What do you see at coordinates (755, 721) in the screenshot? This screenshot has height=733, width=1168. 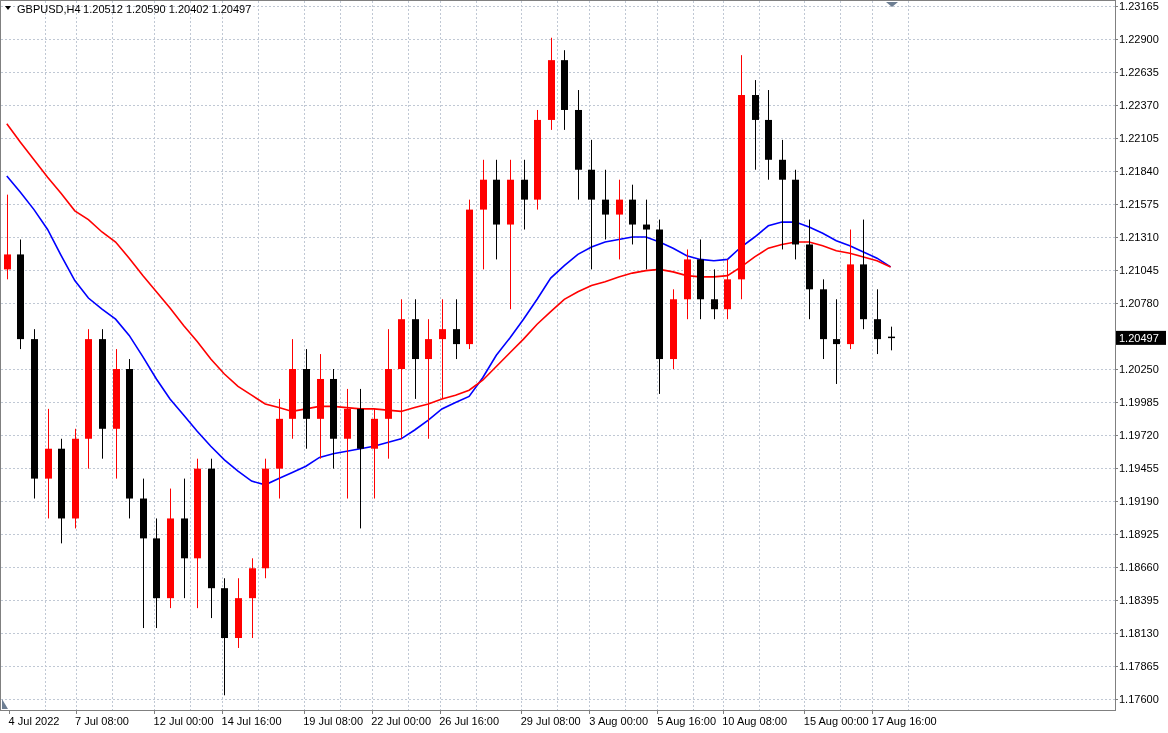 I see `time-label: 10 Aug 08:00` at bounding box center [755, 721].